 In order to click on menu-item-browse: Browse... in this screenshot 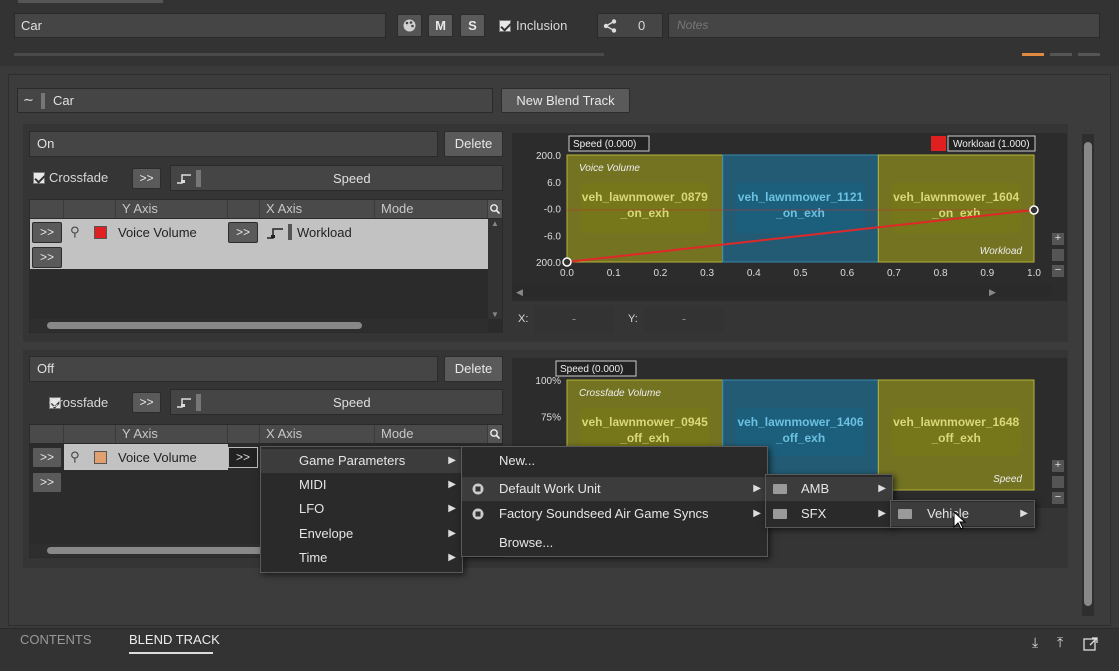, I will do `click(614, 543)`.